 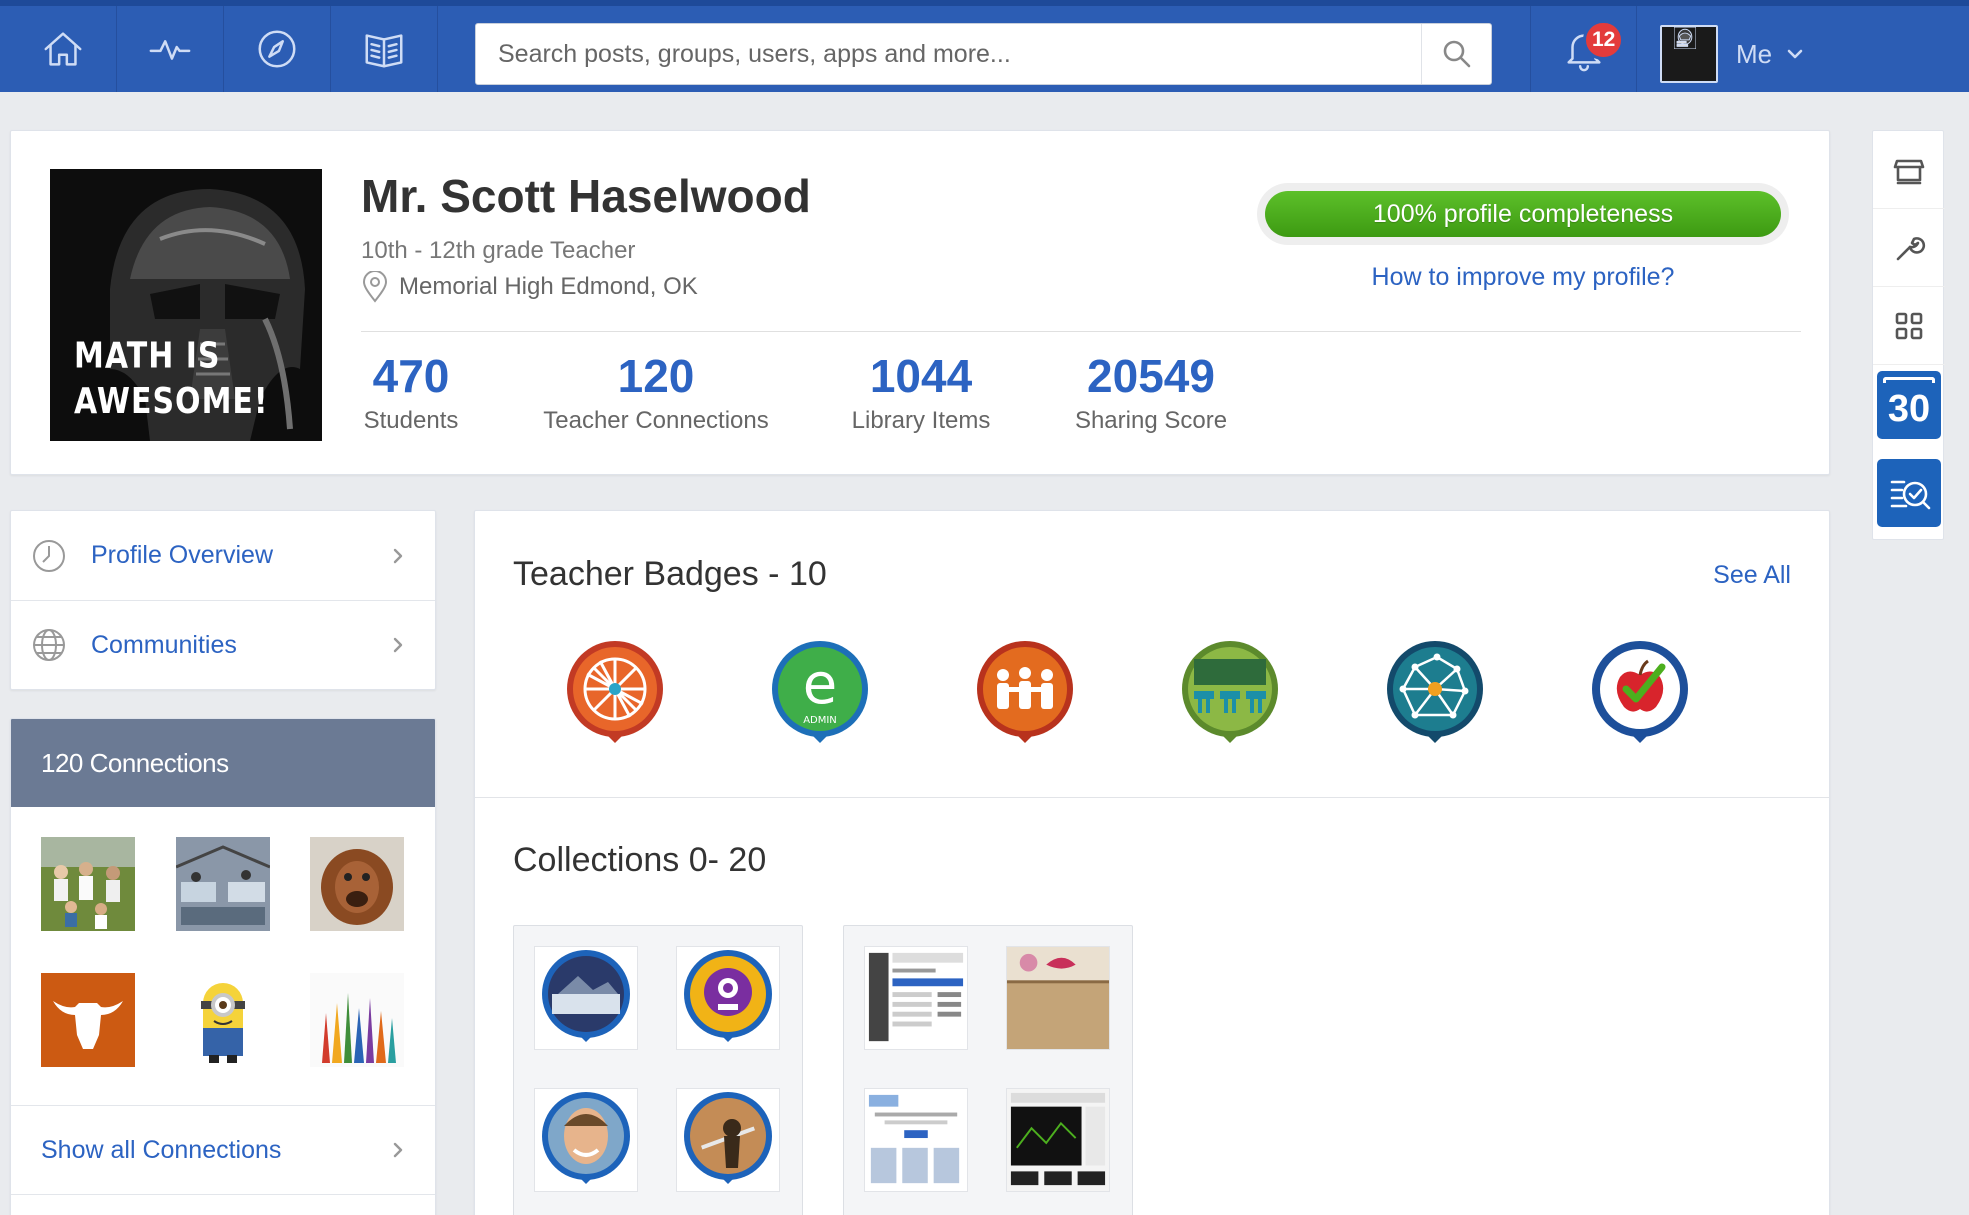 I want to click on section-divider, so click(x=1152, y=797).